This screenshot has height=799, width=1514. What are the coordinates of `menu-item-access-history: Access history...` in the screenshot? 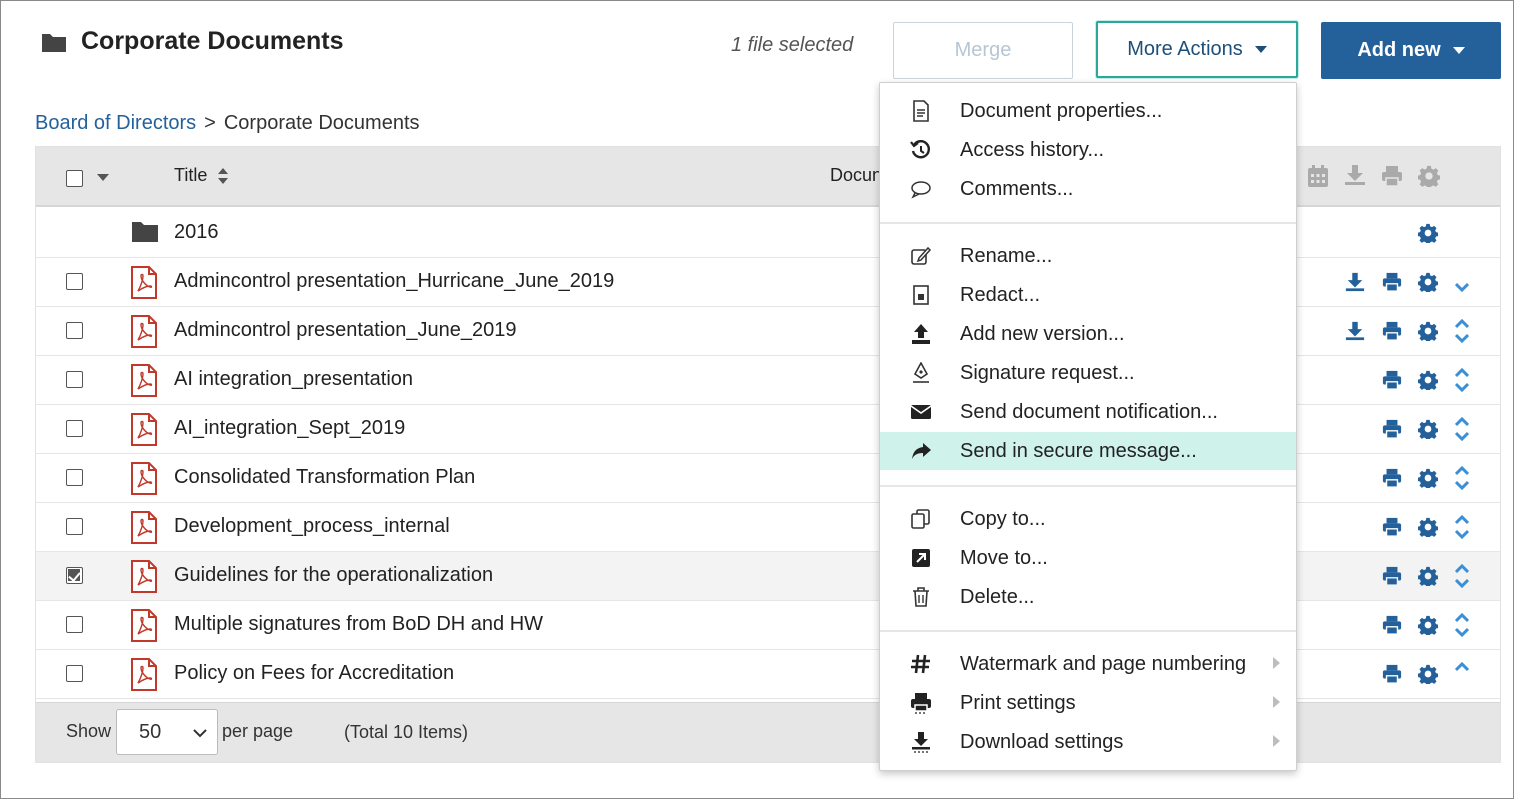 It's located at (1088, 150).